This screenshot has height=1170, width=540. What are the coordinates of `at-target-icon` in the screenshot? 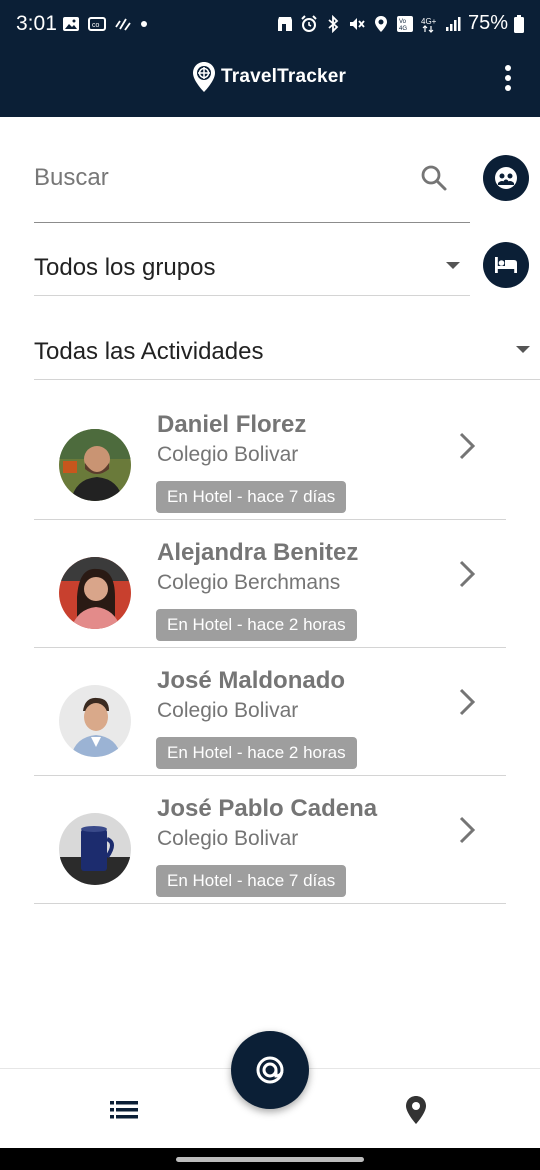 It's located at (270, 1070).